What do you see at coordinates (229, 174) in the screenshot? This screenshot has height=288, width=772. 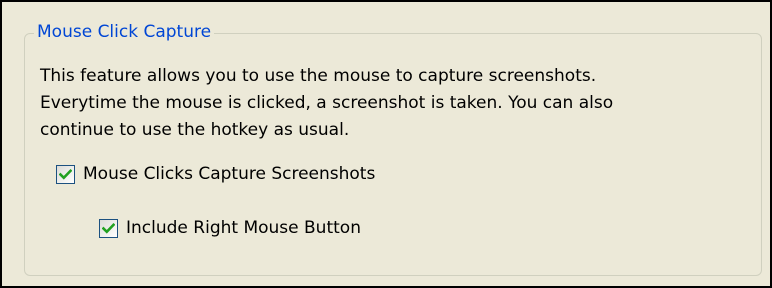 I see `mouse-clicks-capture-label: Mouse Clicks Capture Screenshots` at bounding box center [229, 174].